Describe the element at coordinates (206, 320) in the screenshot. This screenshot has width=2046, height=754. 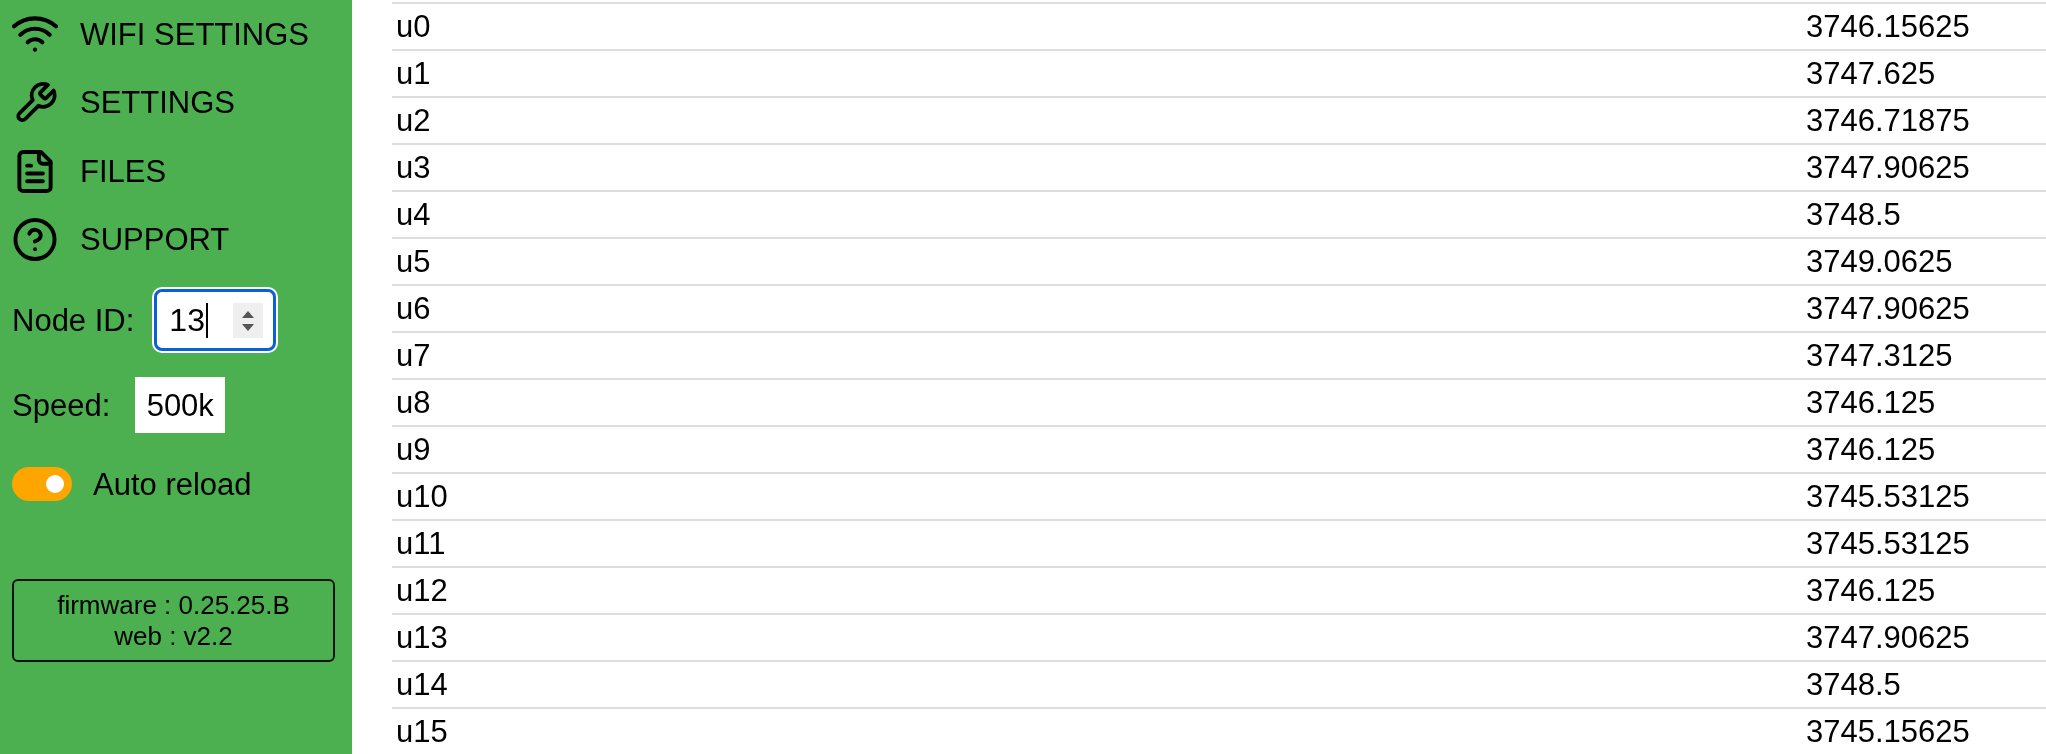
I see `text-cursor-icon` at that location.